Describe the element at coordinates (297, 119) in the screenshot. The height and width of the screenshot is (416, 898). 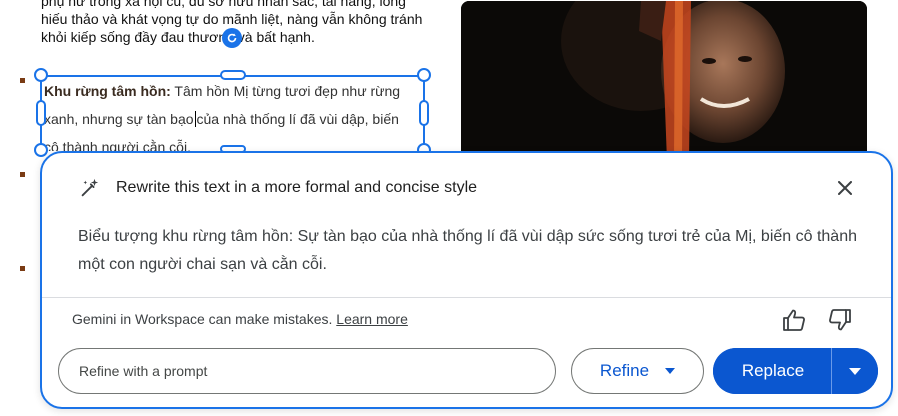
I see `textbox-line-2-end: của nhà thống lí đã vùi dập, biến` at that location.